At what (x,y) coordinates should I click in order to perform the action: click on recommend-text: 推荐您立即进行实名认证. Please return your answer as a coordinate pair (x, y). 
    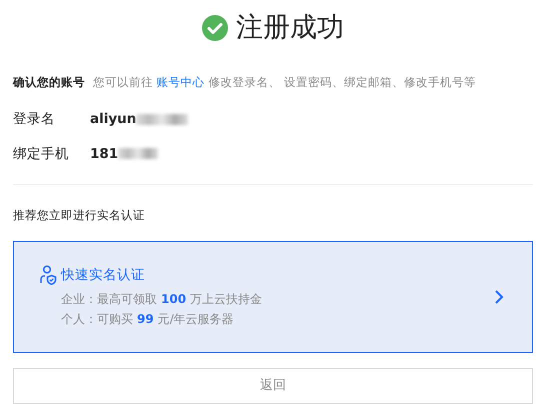
    Looking at the image, I should click on (79, 215).